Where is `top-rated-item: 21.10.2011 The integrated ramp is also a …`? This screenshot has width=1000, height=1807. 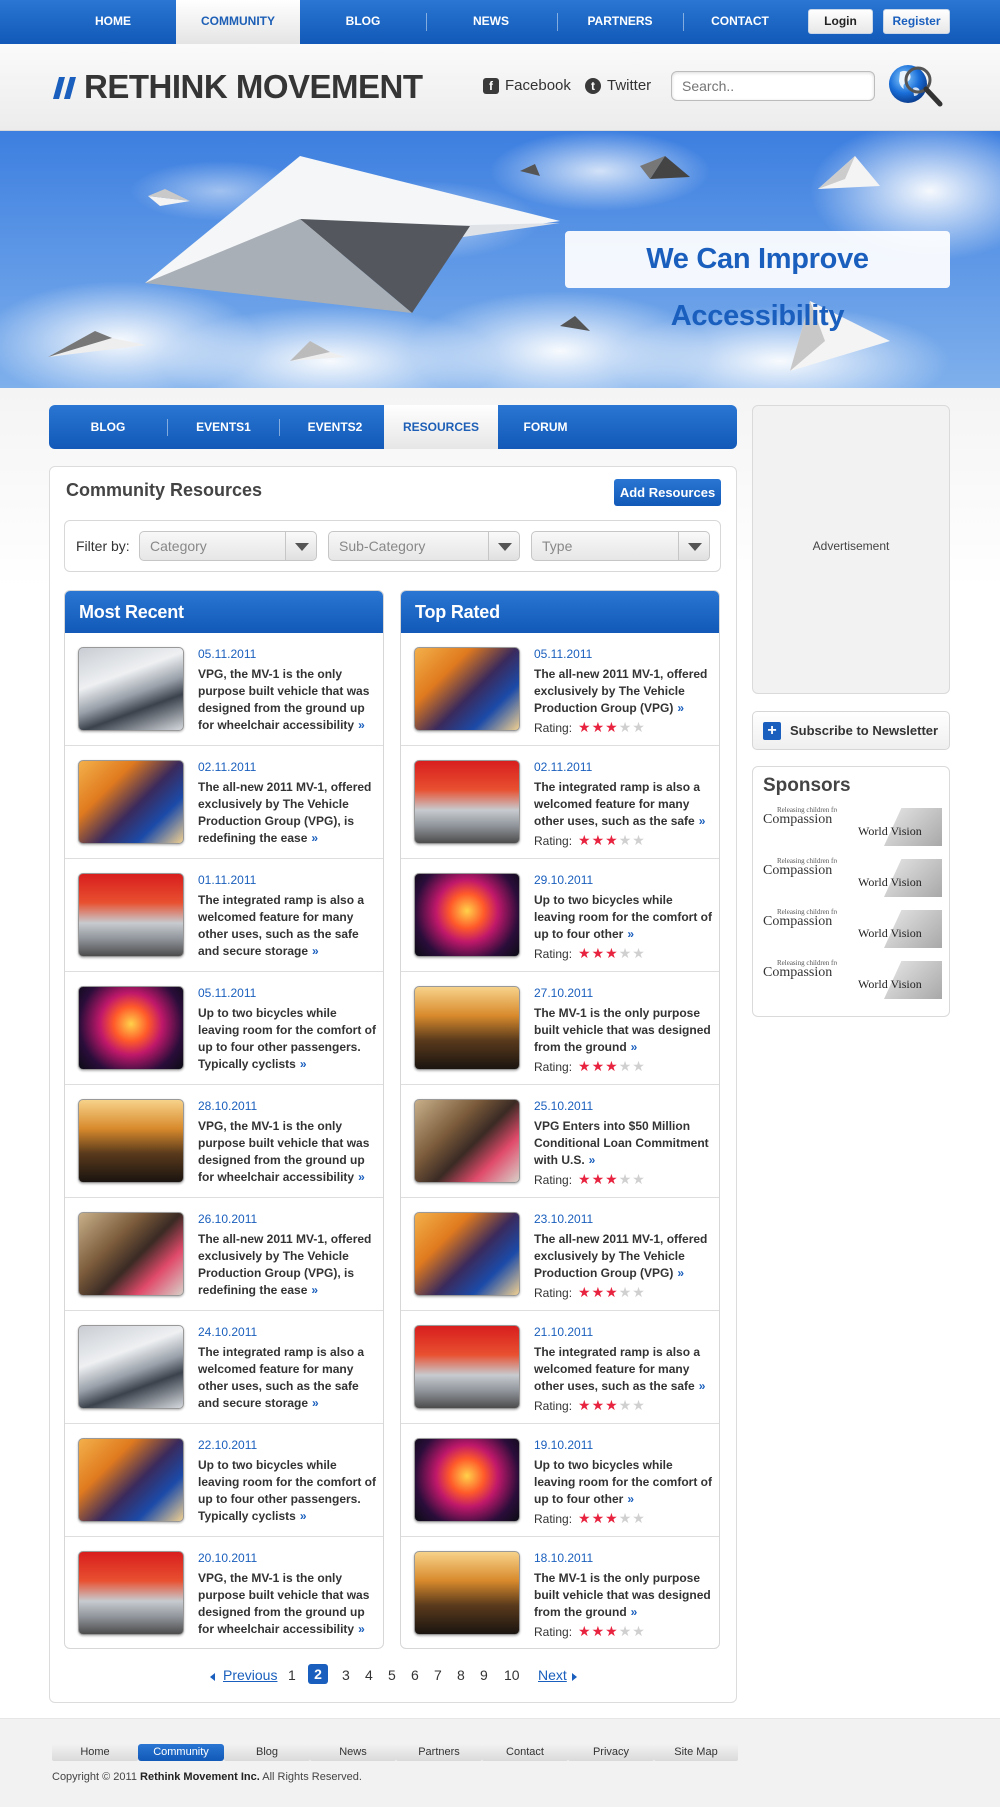 top-rated-item: 21.10.2011 The integrated ramp is also a … is located at coordinates (560, 1367).